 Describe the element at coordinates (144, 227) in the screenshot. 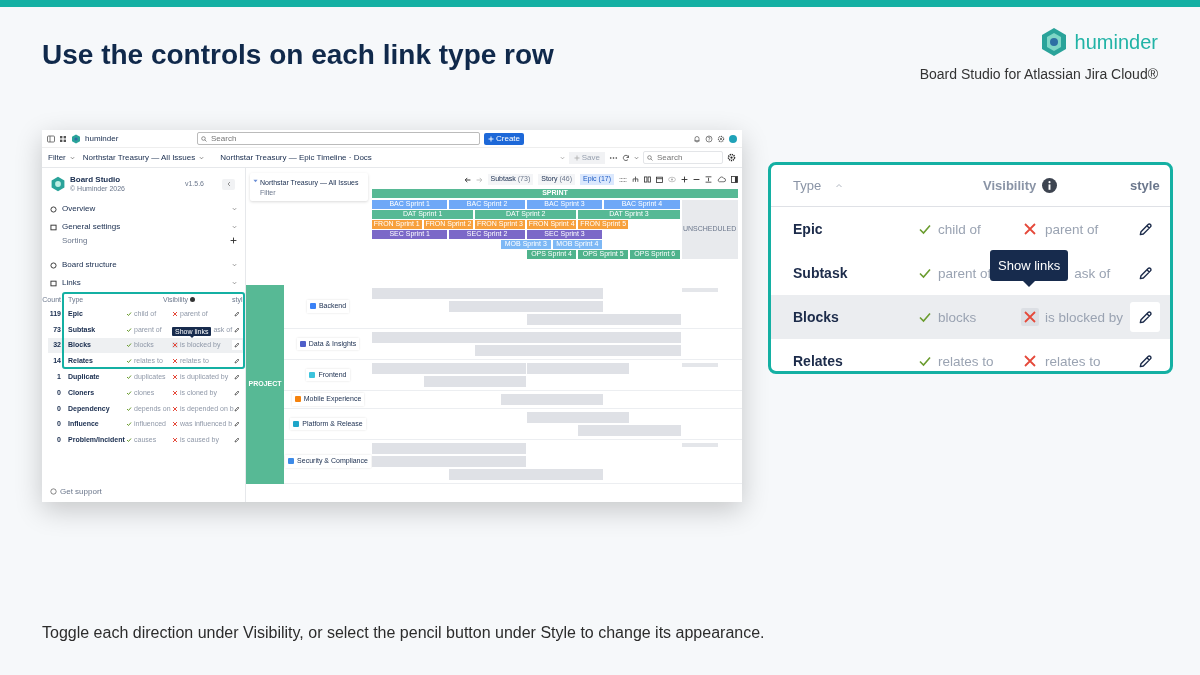

I see `sidebar-item: General settings` at that location.